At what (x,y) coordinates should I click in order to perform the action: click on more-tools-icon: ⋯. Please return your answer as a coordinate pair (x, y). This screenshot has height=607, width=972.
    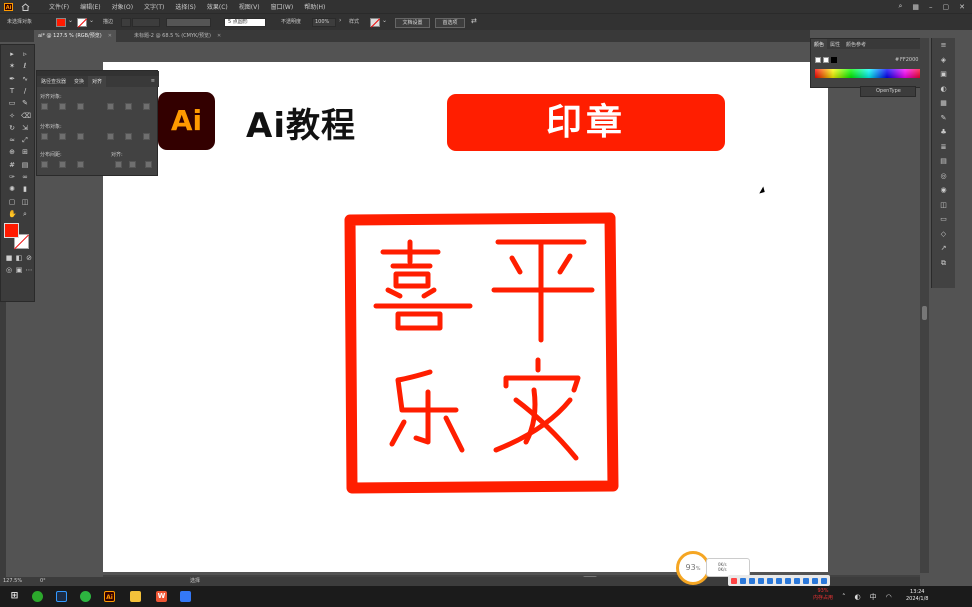
    Looking at the image, I should click on (29, 270).